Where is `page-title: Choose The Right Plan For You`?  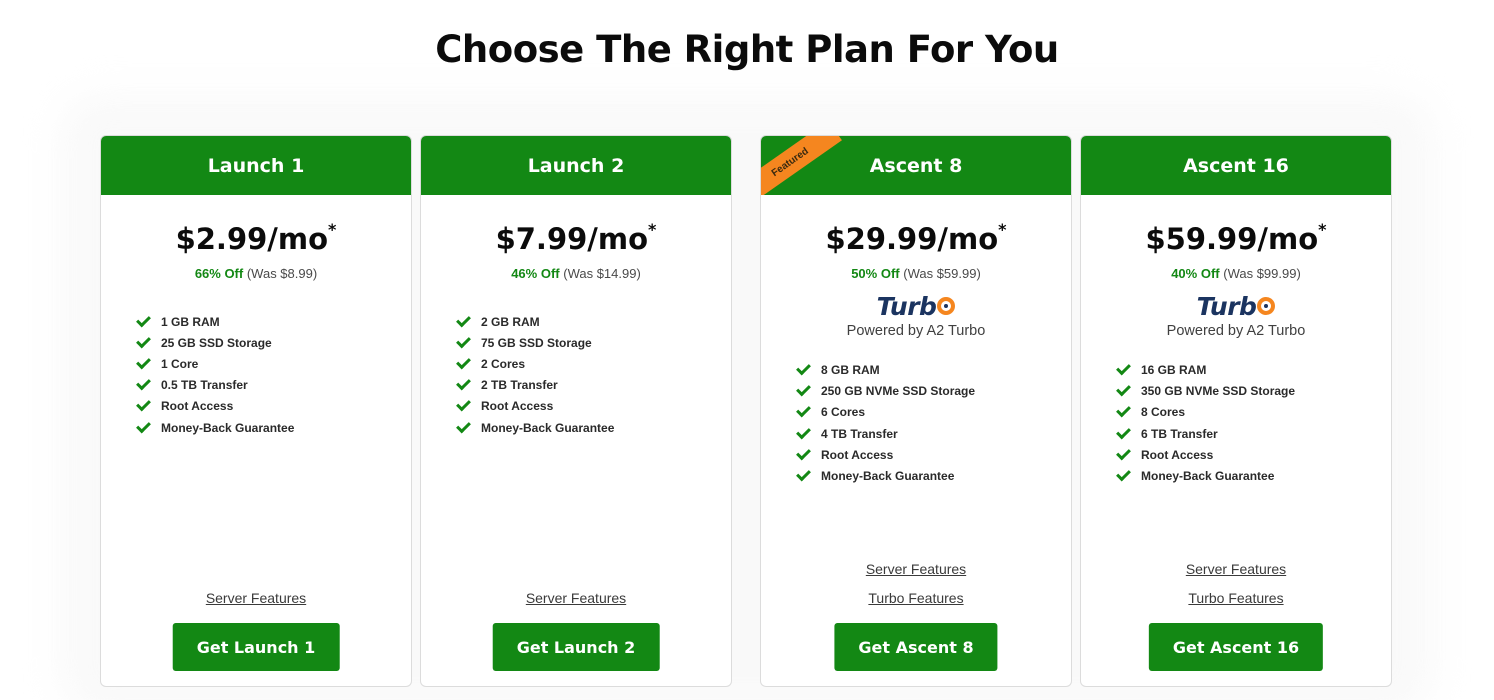 page-title: Choose The Right Plan For You is located at coordinates (747, 49).